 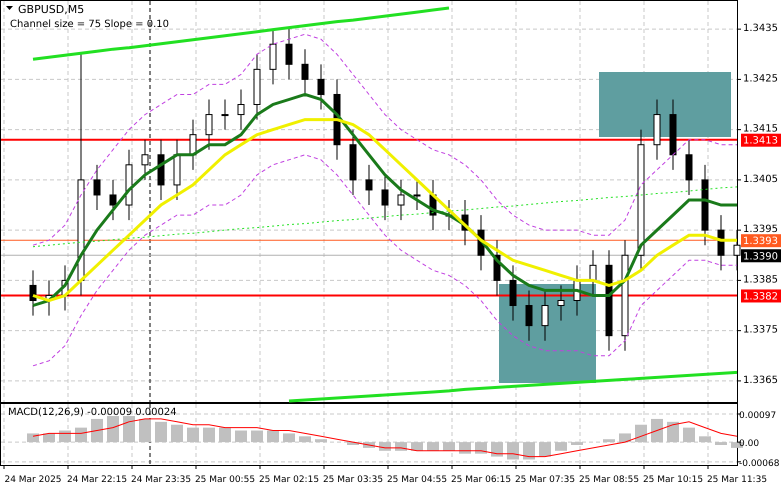 I want to click on time-axis-label: 25 Mar 11:35, so click(x=737, y=480).